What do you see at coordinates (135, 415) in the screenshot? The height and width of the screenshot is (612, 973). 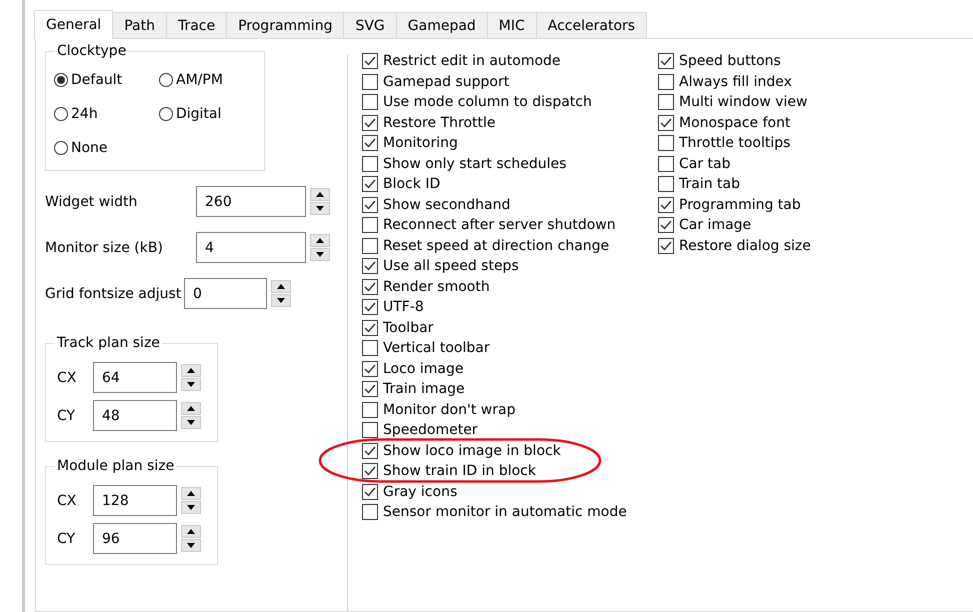 I see `number-field: 48` at bounding box center [135, 415].